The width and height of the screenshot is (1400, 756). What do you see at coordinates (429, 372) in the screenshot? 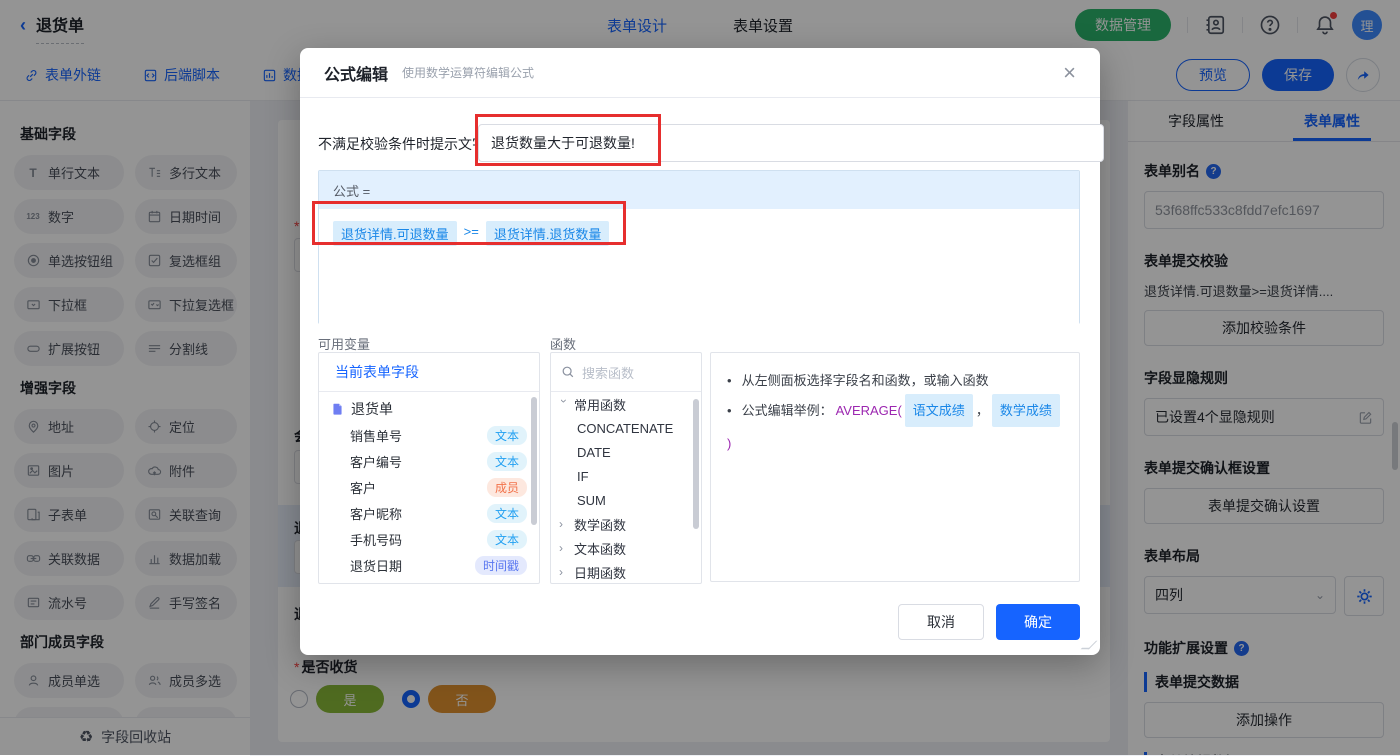
I see `current-form-fields-tab: 当前表单字段` at bounding box center [429, 372].